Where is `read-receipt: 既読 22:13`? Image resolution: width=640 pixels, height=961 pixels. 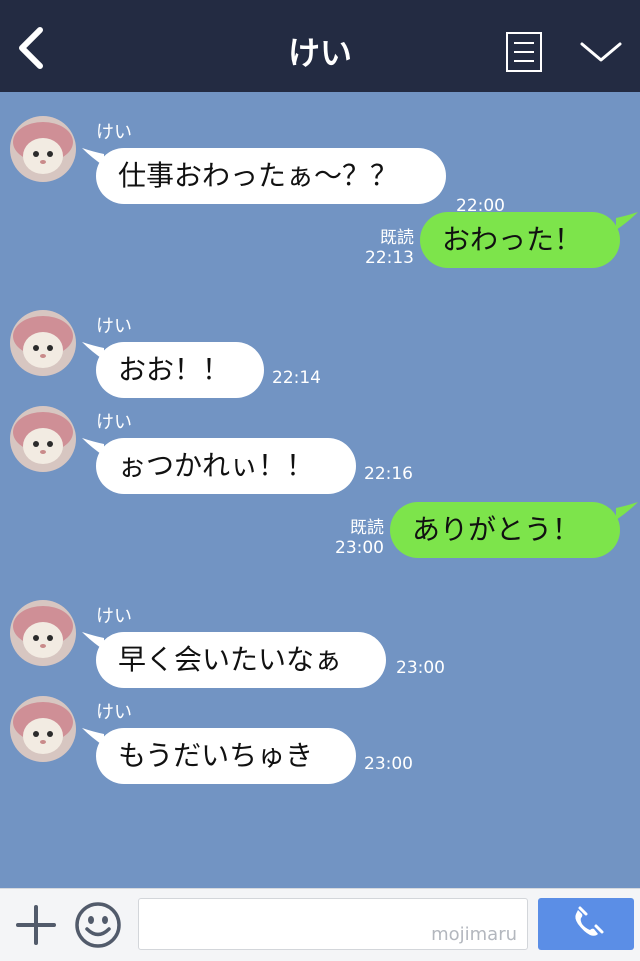
read-receipt: 既読 22:13 is located at coordinates (383, 248).